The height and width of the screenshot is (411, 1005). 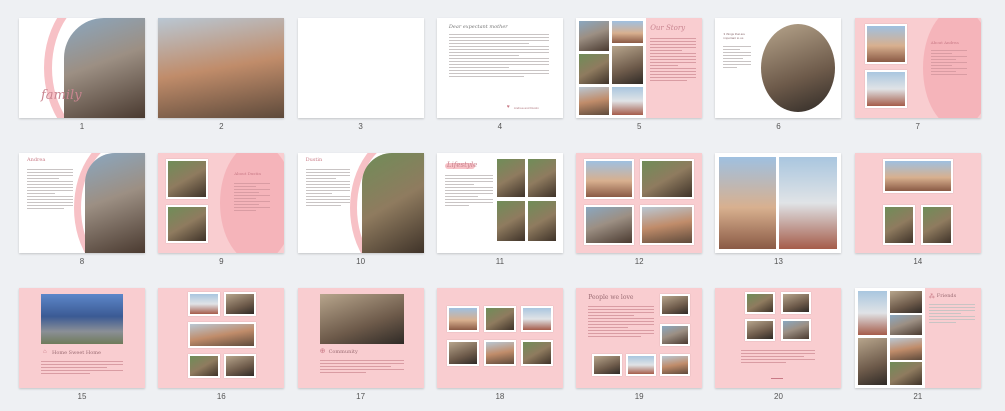 I want to click on people-text, so click(x=621, y=322).